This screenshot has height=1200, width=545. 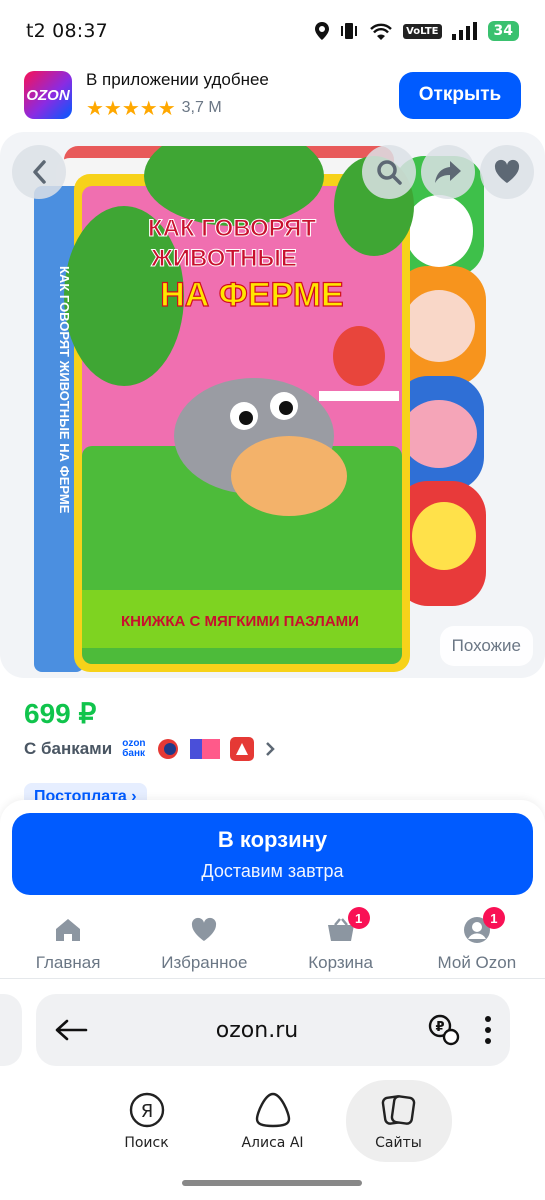 I want to click on rating-stars: ★★★★★, so click(x=131, y=108).